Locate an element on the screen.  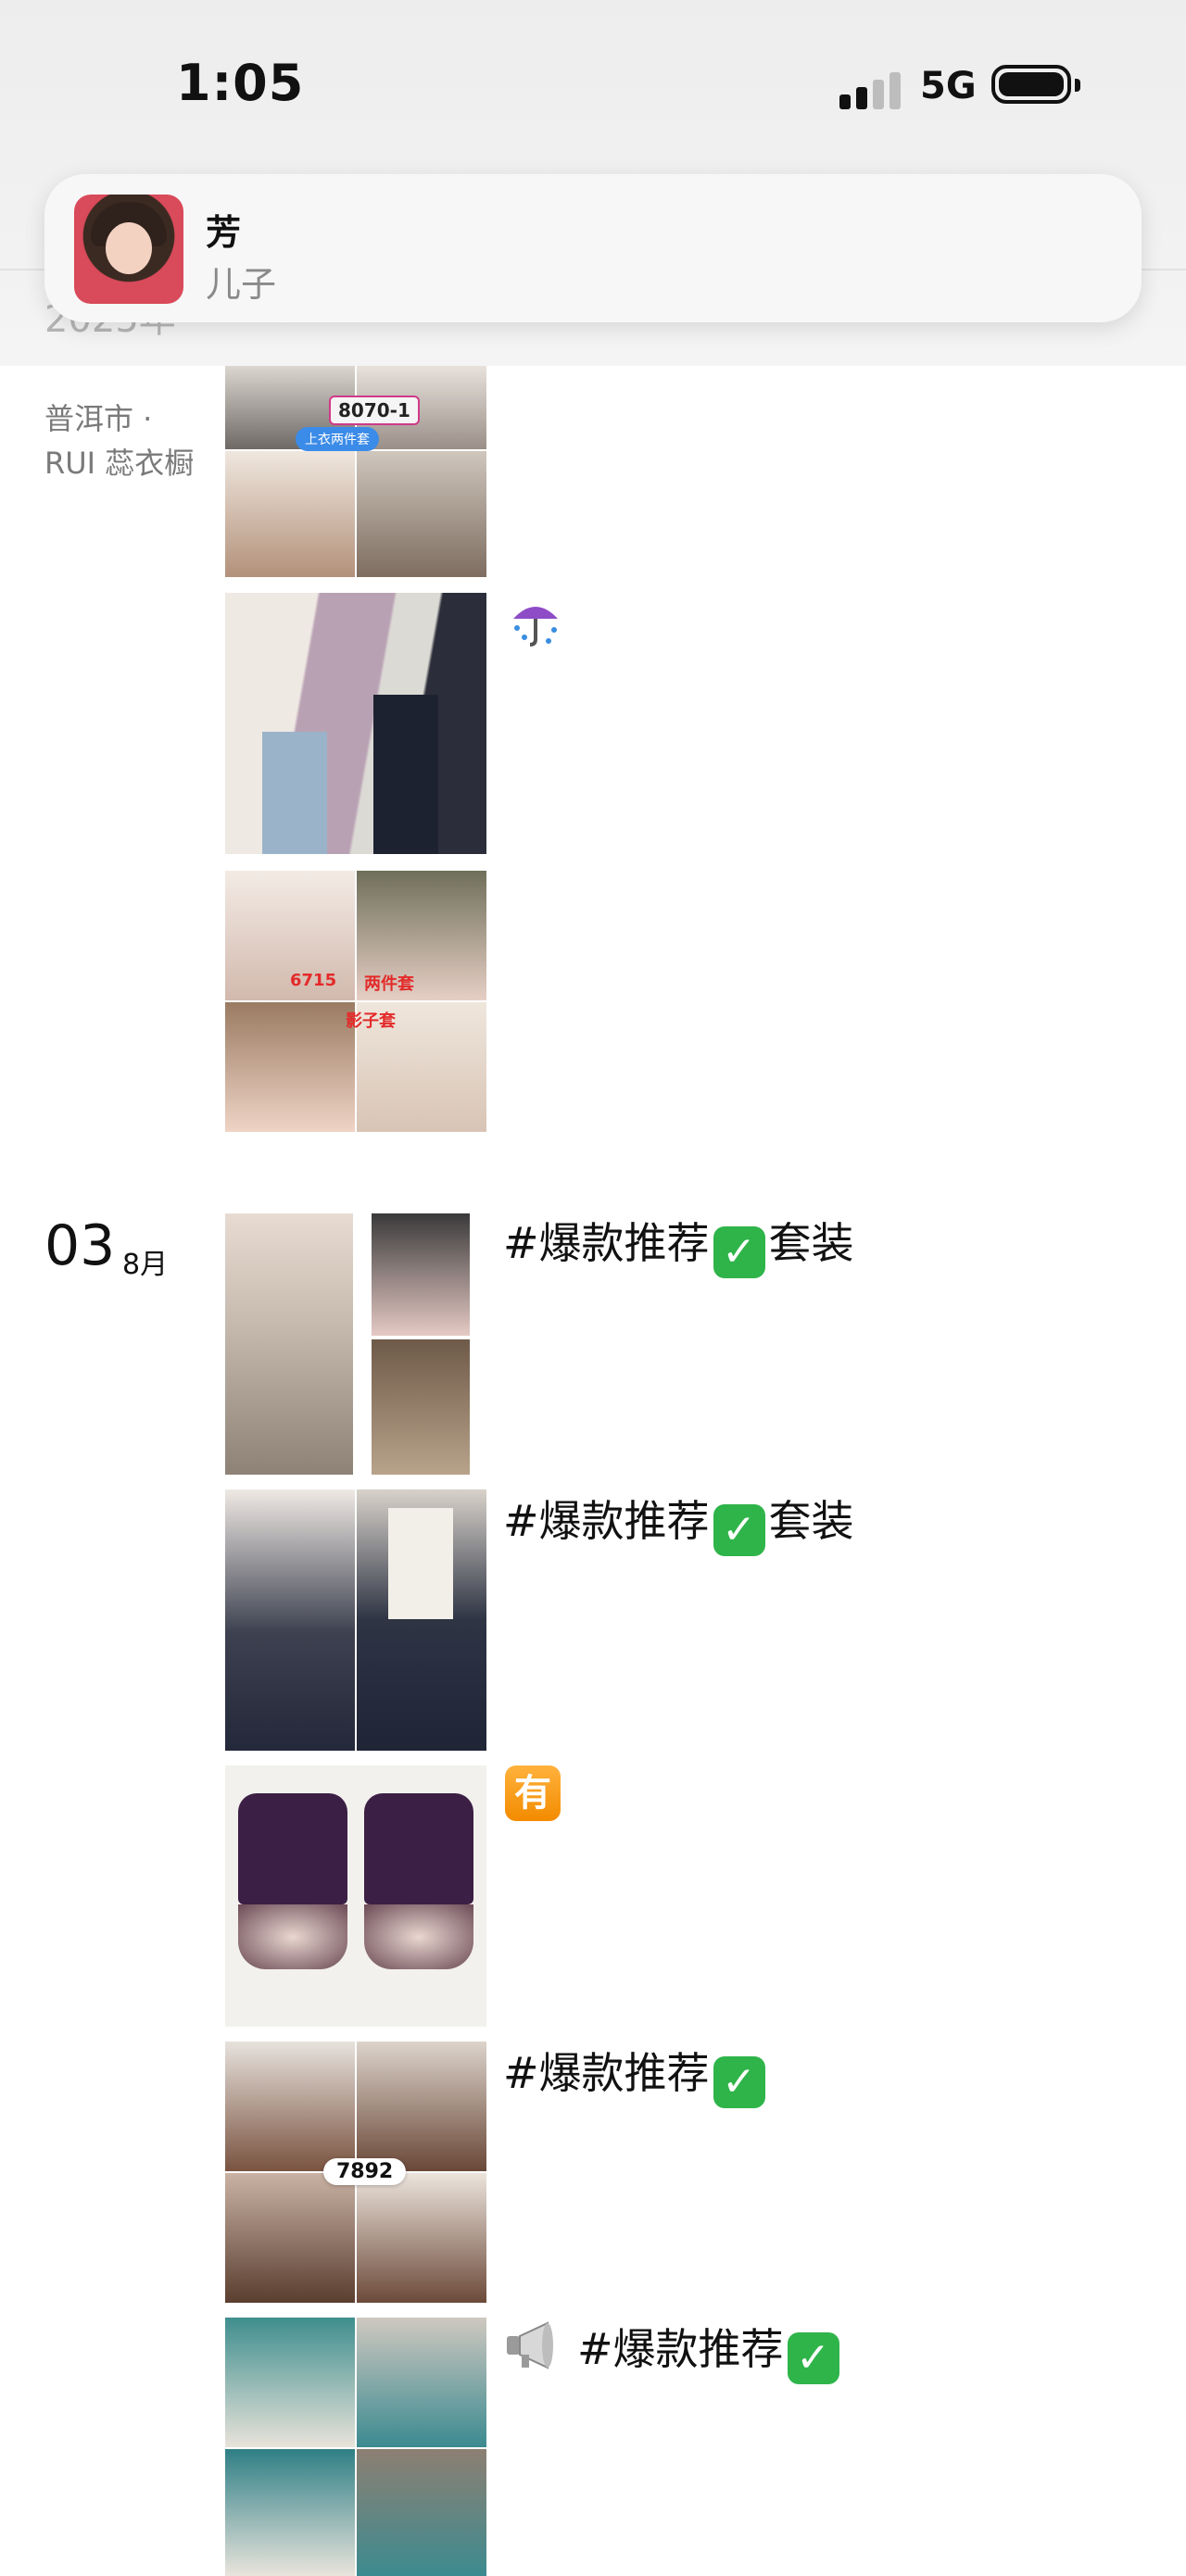
overlay-tag: 8070-1 is located at coordinates (374, 410).